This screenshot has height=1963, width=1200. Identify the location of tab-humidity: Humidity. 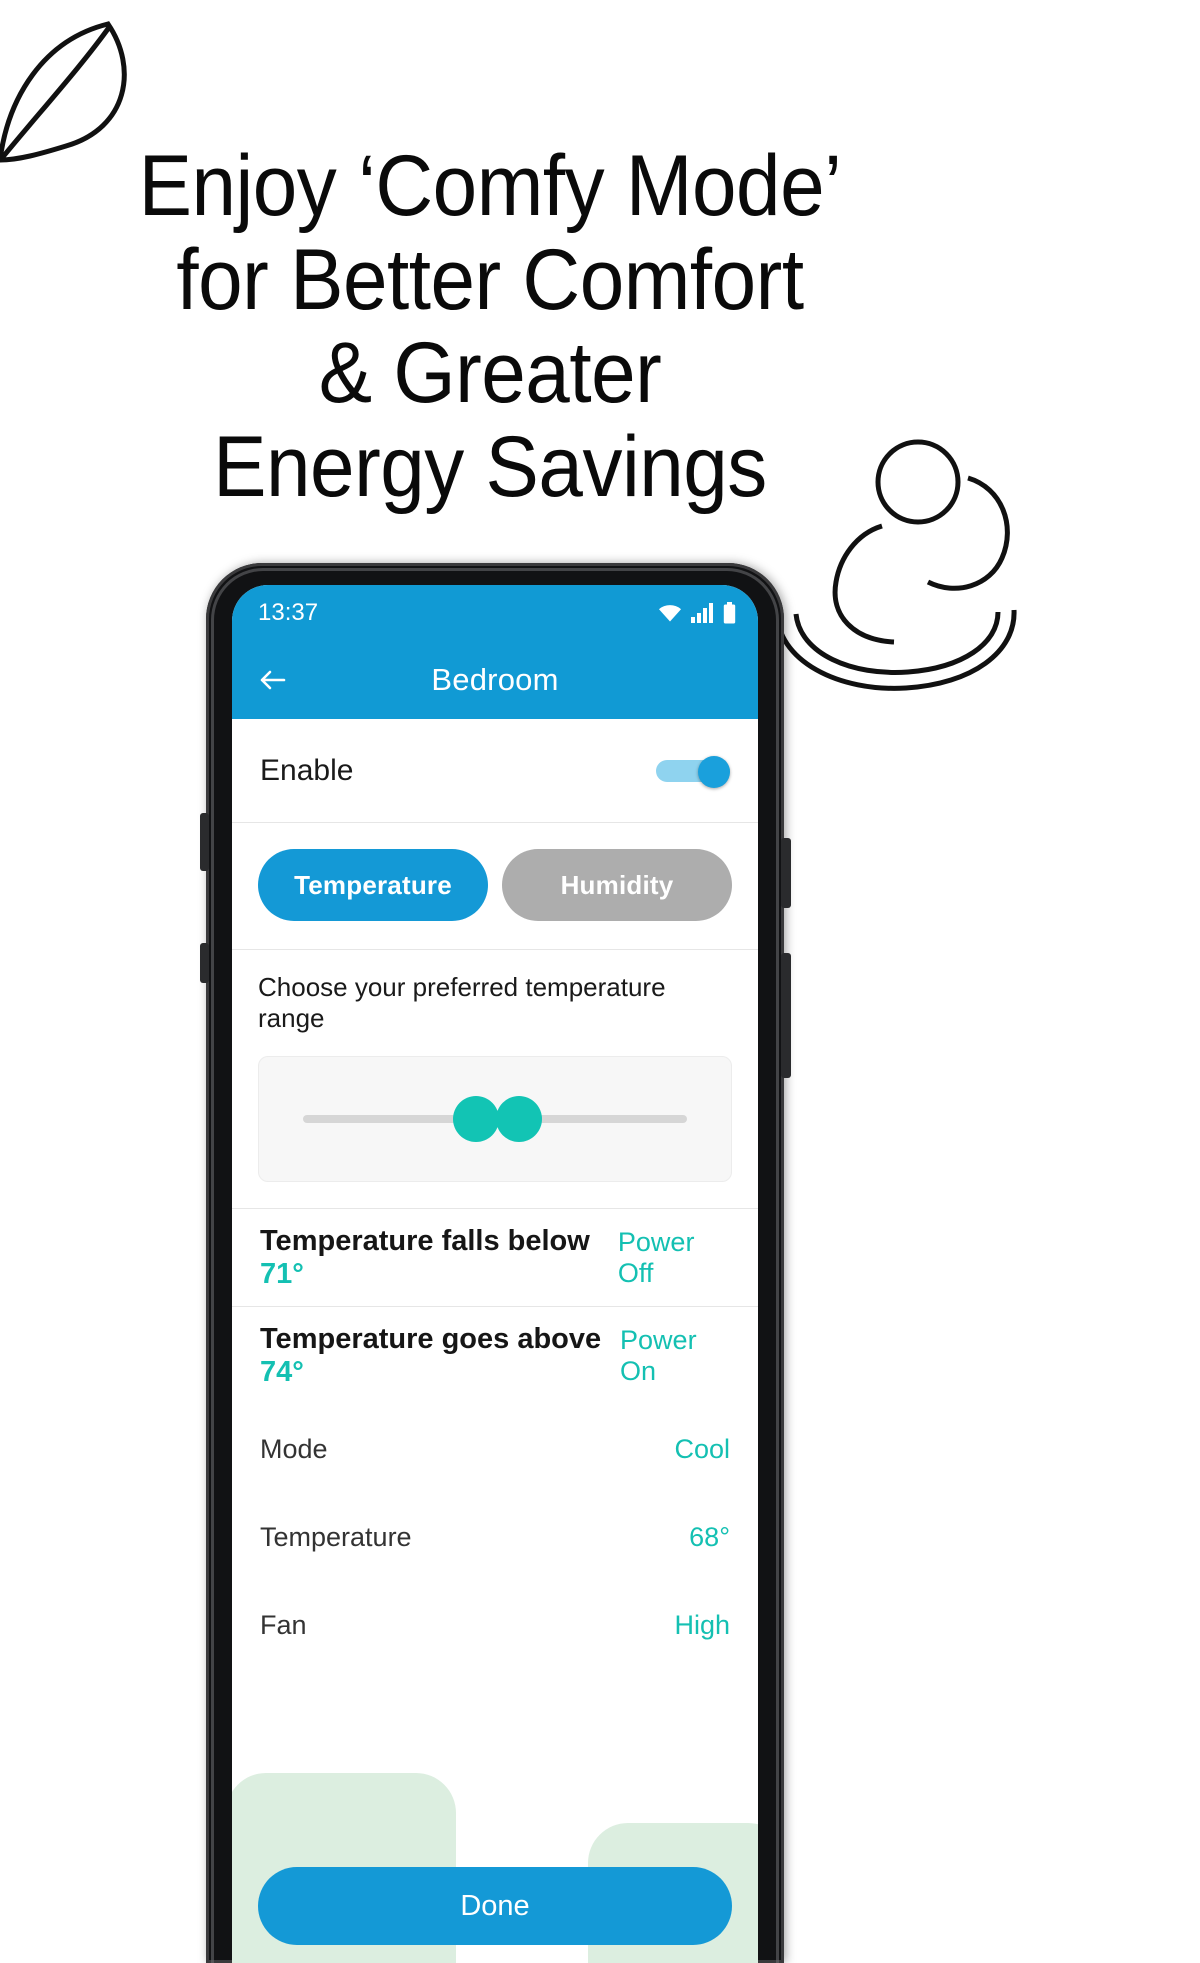
(617, 885).